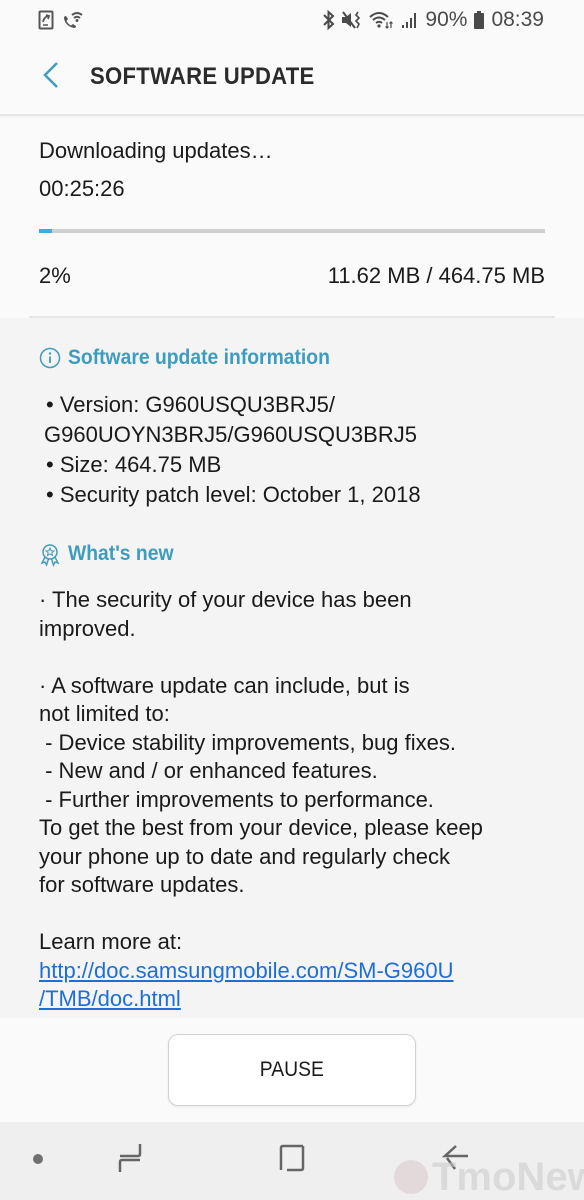 This screenshot has height=1200, width=584. Describe the element at coordinates (411, 1177) in the screenshot. I see `watermark-logo-icon` at that location.